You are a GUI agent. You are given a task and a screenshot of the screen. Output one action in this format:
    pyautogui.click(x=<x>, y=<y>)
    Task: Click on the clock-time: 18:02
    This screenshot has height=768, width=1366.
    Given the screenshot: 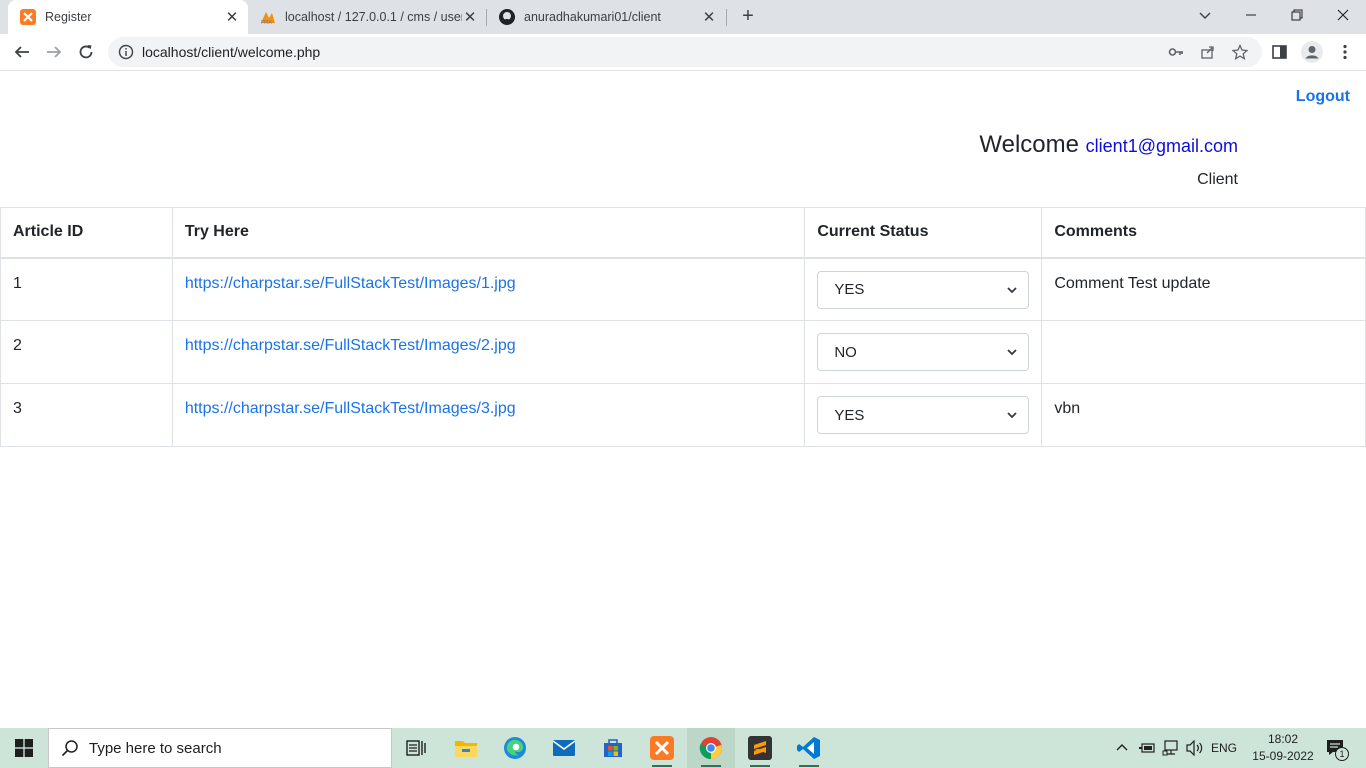 What is the action you would take?
    pyautogui.click(x=1283, y=739)
    